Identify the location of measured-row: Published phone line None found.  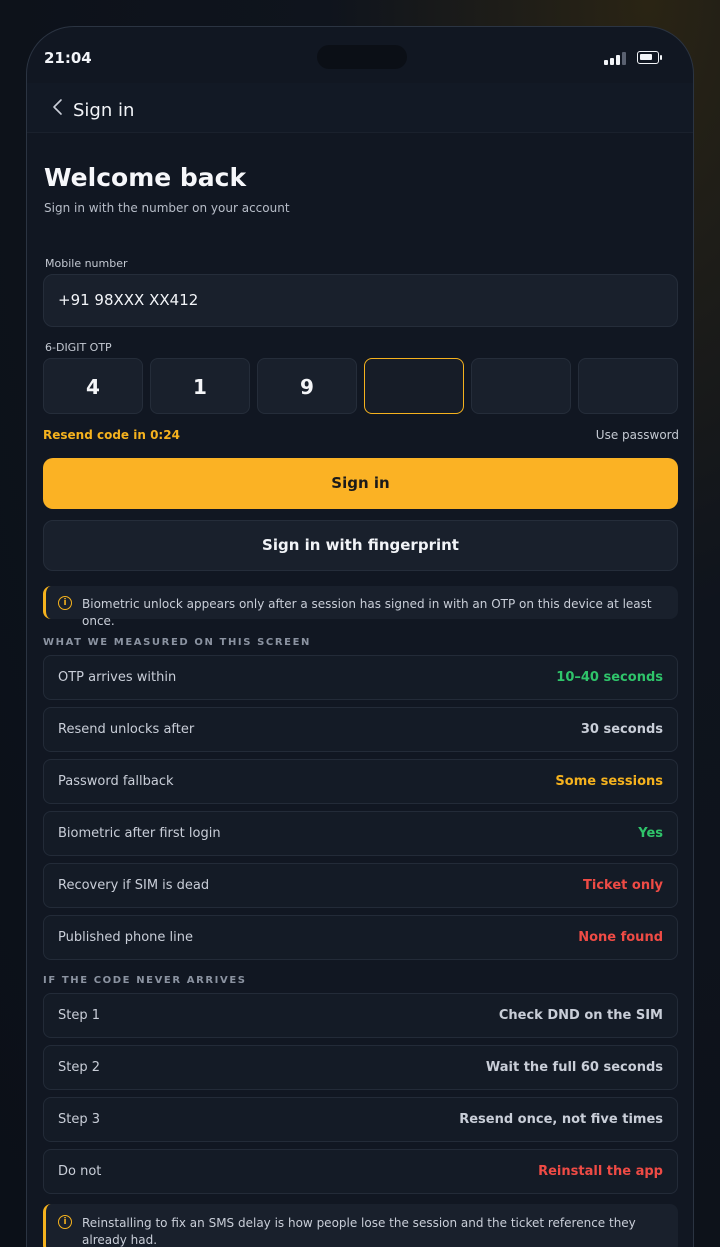
(360, 937).